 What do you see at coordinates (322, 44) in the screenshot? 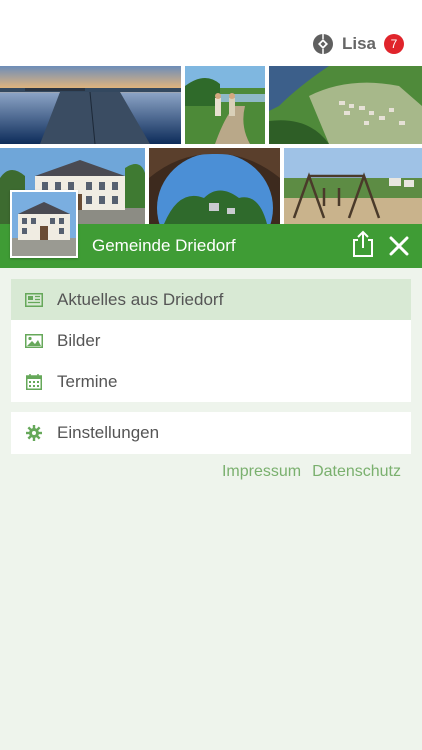
I see `app-logo-icon` at bounding box center [322, 44].